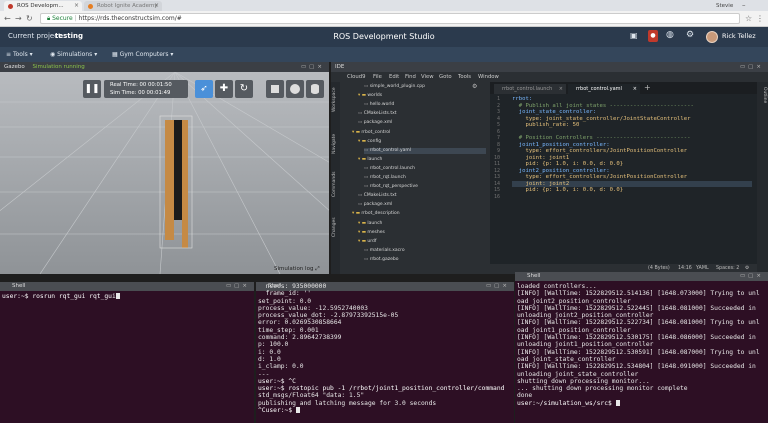  Describe the element at coordinates (764, 95) in the screenshot. I see `outline-tab: Outline` at that location.